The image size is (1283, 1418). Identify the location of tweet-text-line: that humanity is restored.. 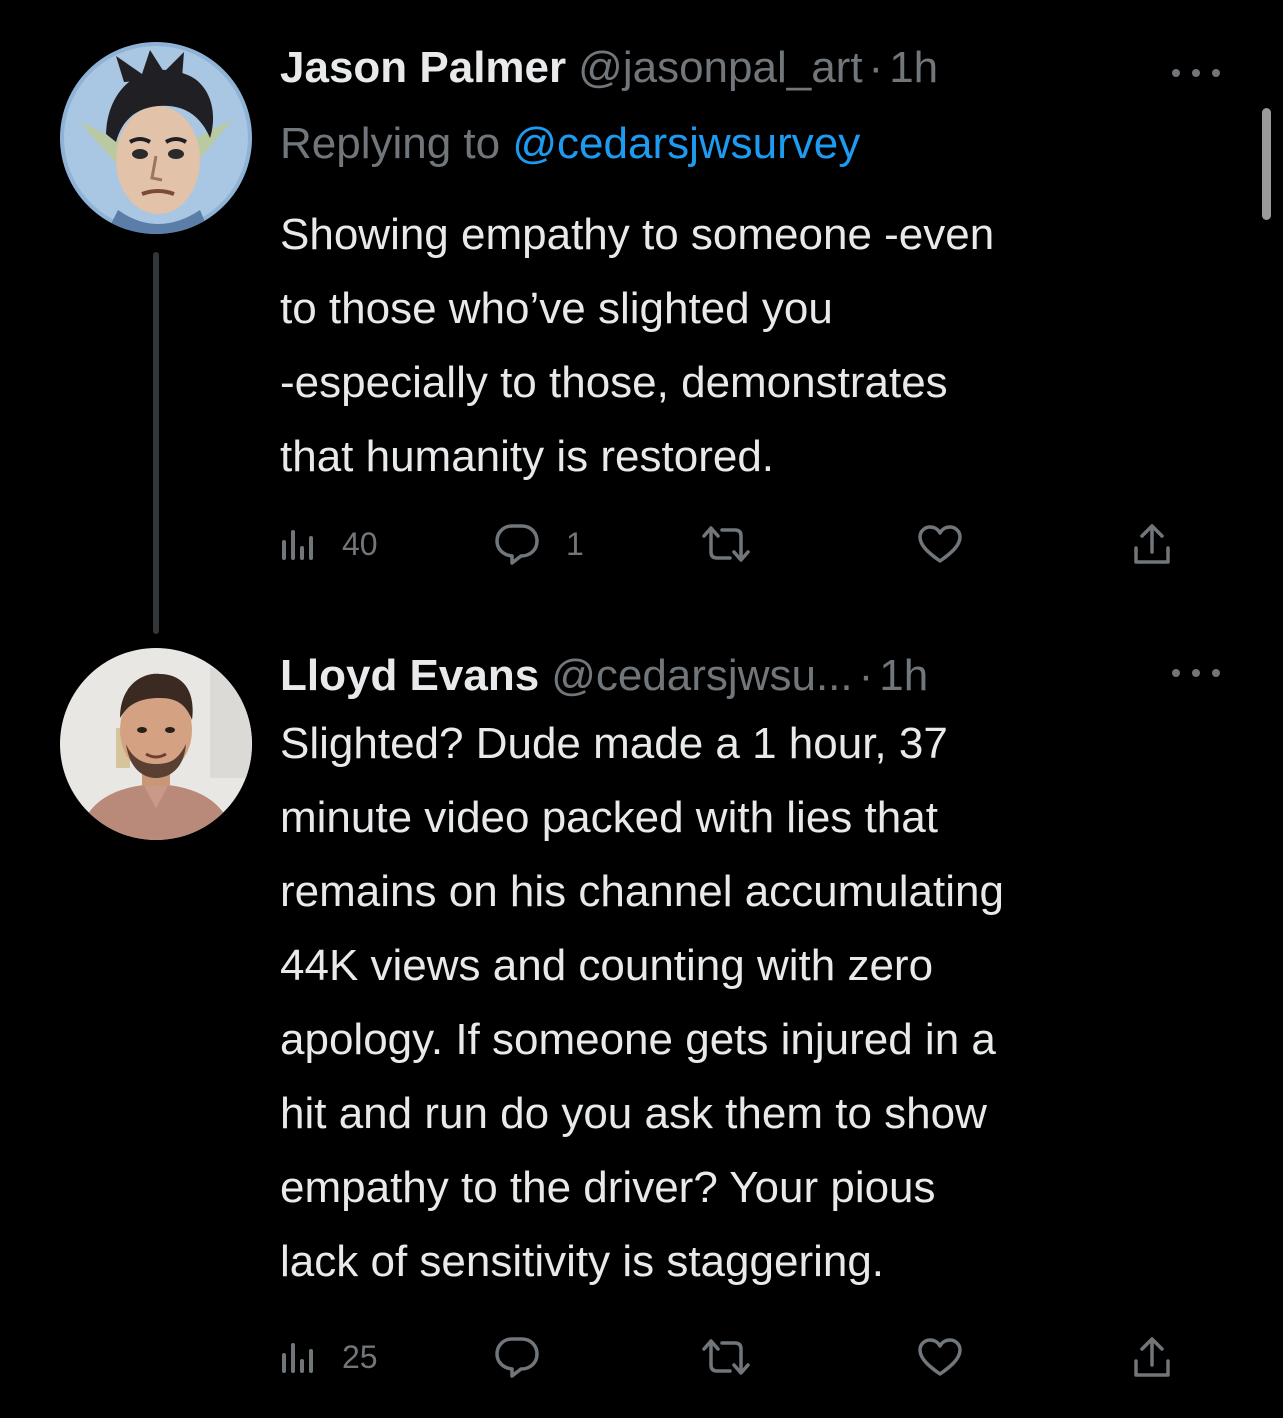
(527, 456).